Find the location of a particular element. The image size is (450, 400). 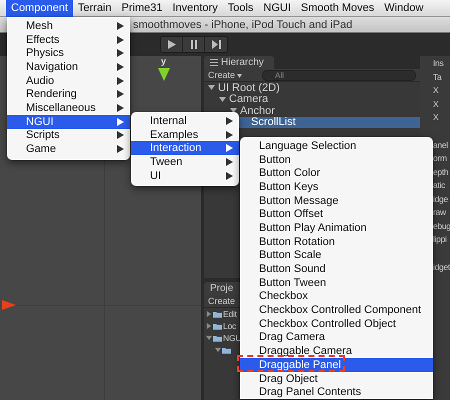

axis-label: y is located at coordinates (163, 61).